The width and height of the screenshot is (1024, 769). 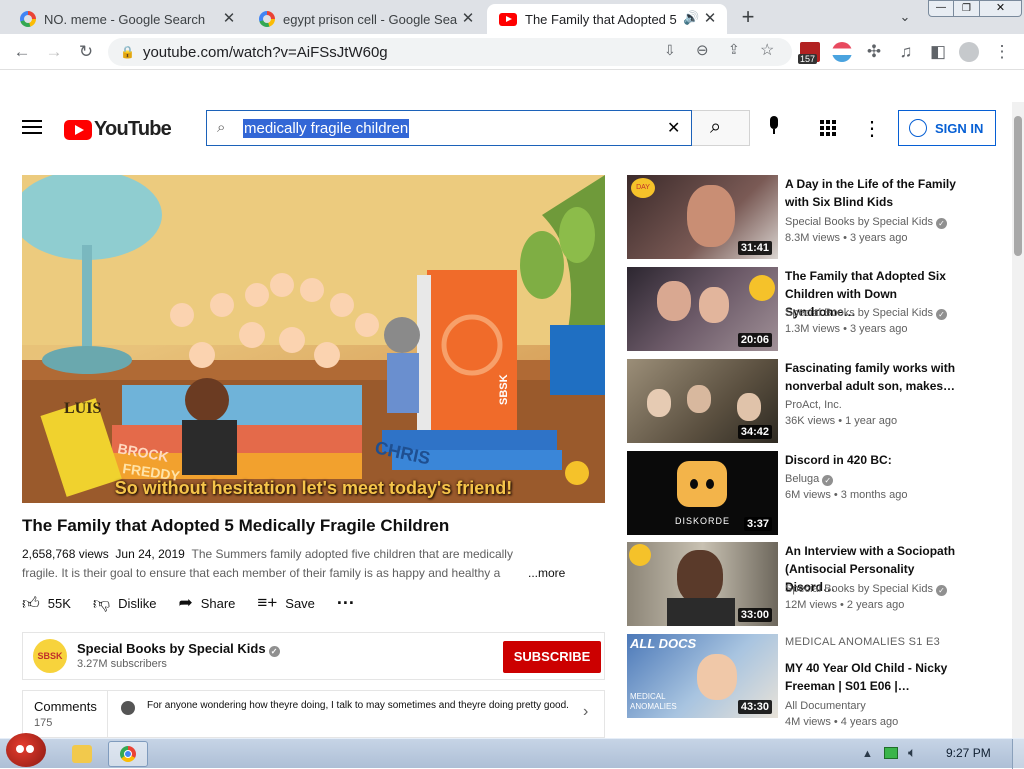 I want to click on related-channel: ProAct, Inc., so click(x=813, y=405).